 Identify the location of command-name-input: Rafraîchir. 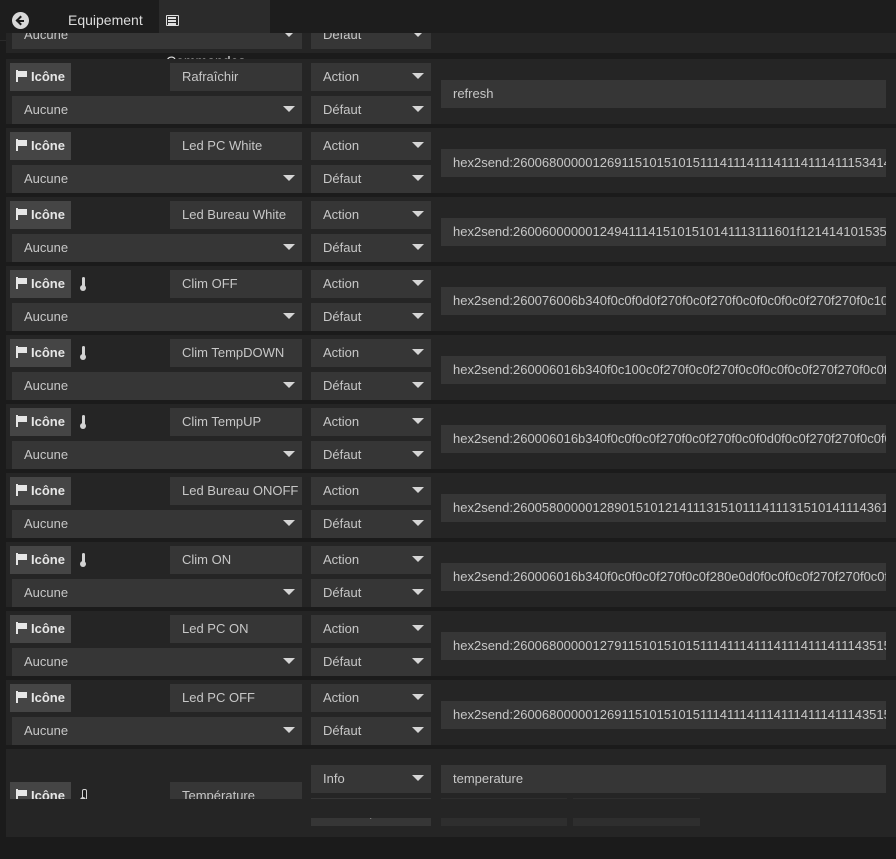
(236, 77).